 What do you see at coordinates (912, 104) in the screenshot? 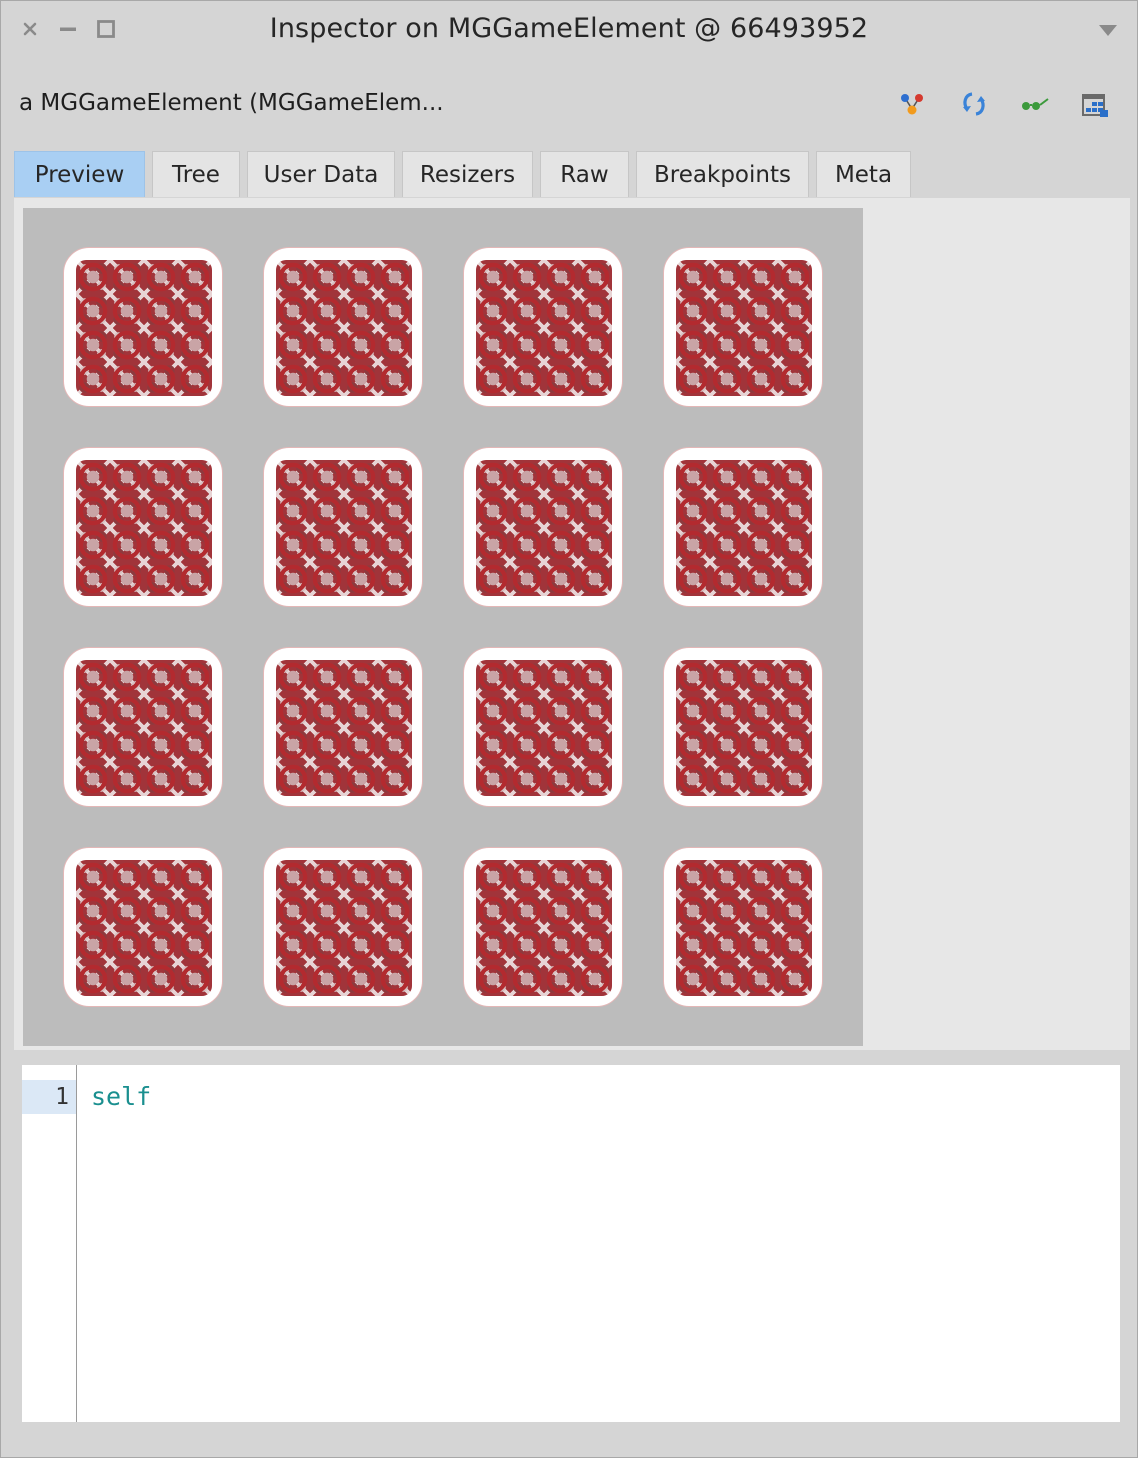
I see `browse-icon` at bounding box center [912, 104].